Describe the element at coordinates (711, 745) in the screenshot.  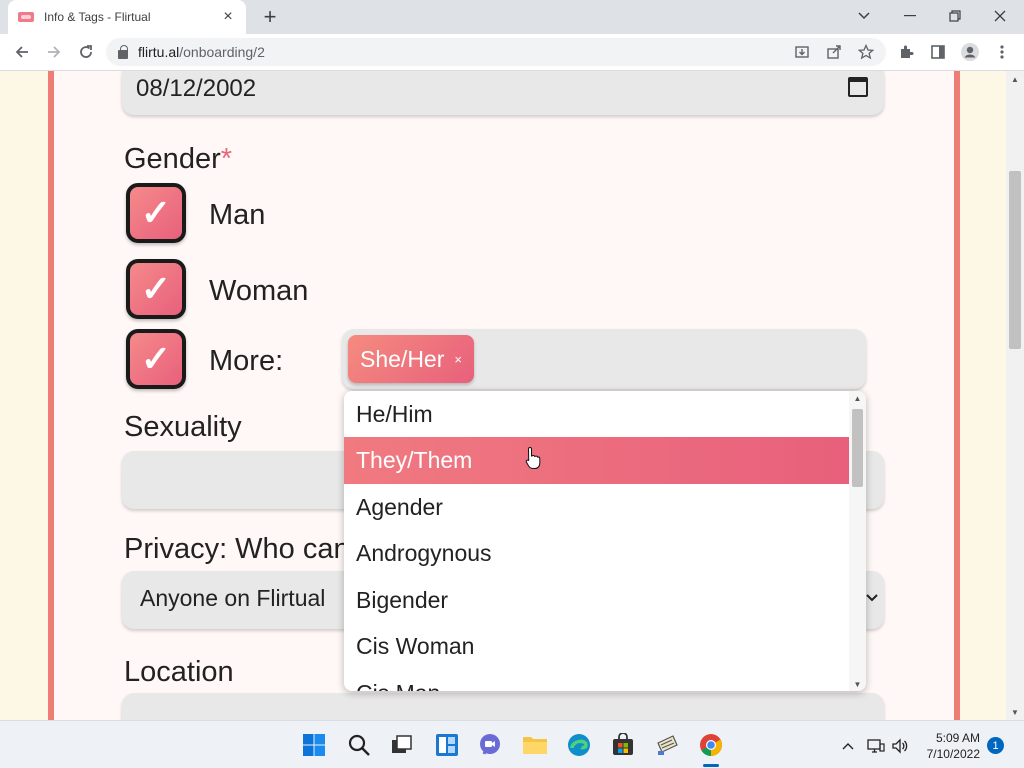
I see `chrome-browser-icon` at that location.